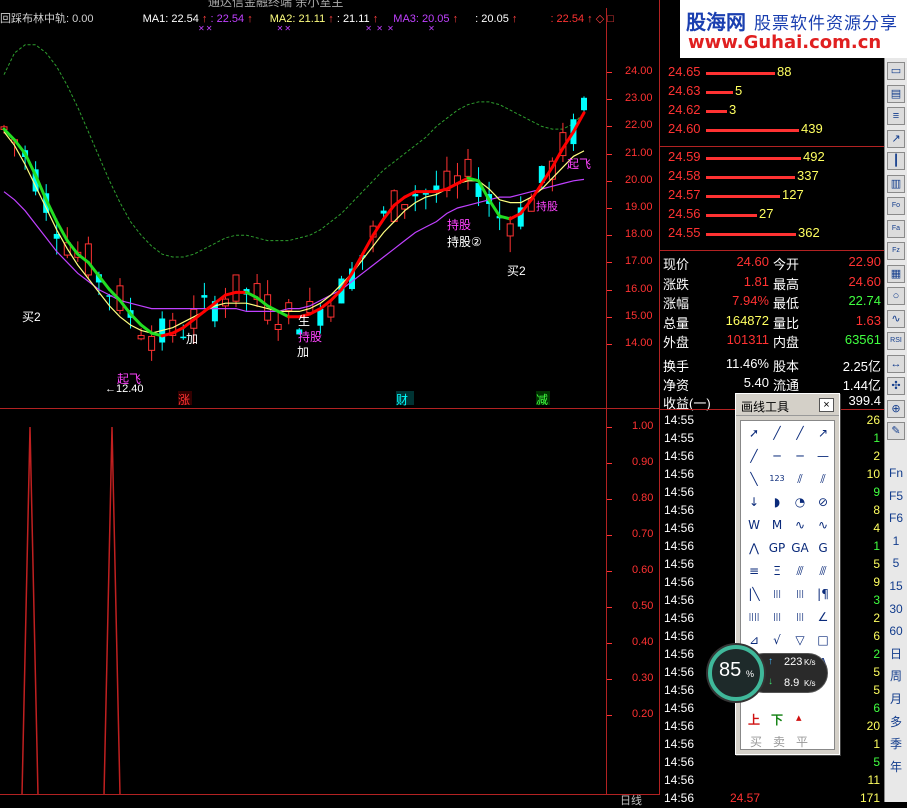 This screenshot has width=907, height=808. I want to click on toolbar-button-8: 日, so click(896, 654).